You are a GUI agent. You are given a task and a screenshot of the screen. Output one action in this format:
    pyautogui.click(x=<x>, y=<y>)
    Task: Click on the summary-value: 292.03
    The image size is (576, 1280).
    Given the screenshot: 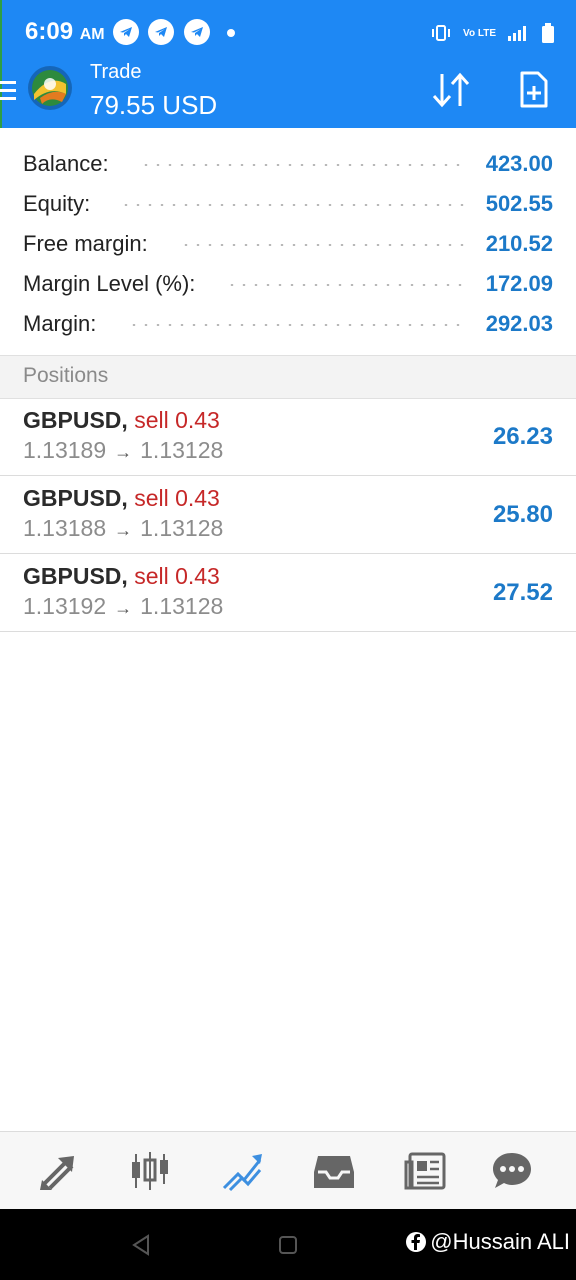 What is the action you would take?
    pyautogui.click(x=519, y=323)
    